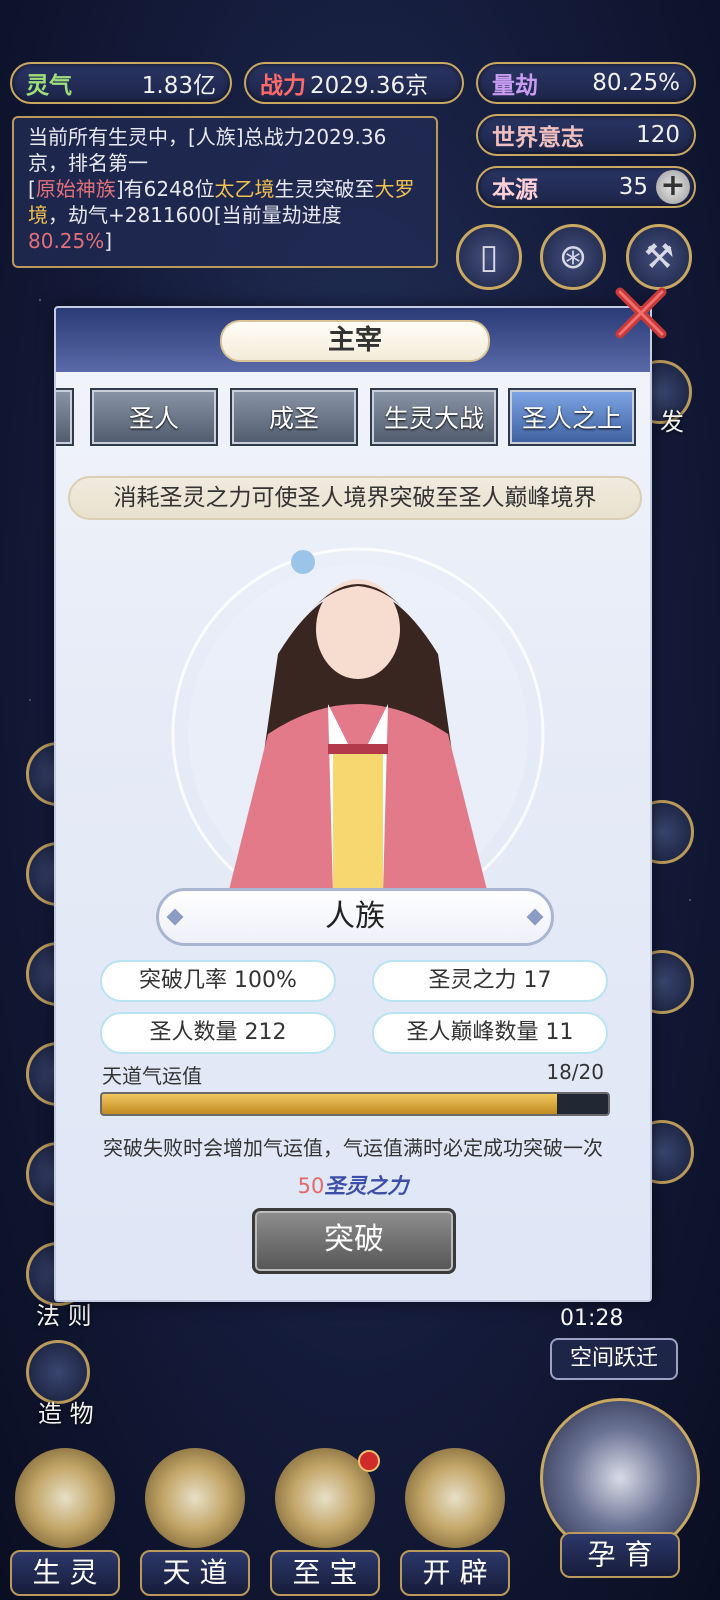 The width and height of the screenshot is (720, 1600). I want to click on cost-unit: 圣灵之力, so click(366, 1186).